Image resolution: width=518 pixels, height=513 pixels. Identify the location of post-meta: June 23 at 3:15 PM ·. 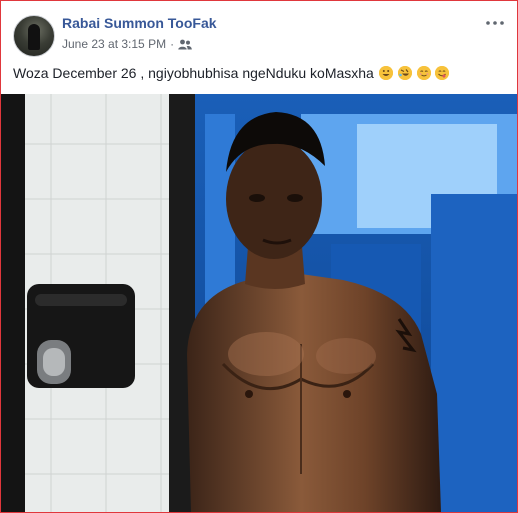
(127, 44).